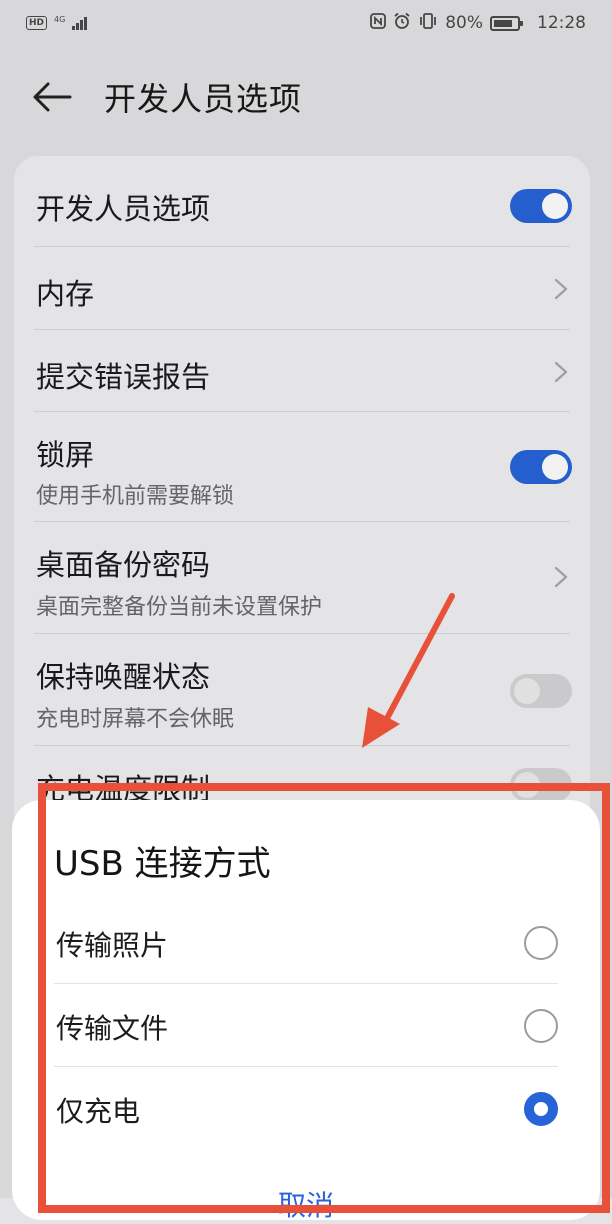 The width and height of the screenshot is (612, 1224). What do you see at coordinates (306, 1109) in the screenshot?
I see `option-charge-only: 仅充电` at bounding box center [306, 1109].